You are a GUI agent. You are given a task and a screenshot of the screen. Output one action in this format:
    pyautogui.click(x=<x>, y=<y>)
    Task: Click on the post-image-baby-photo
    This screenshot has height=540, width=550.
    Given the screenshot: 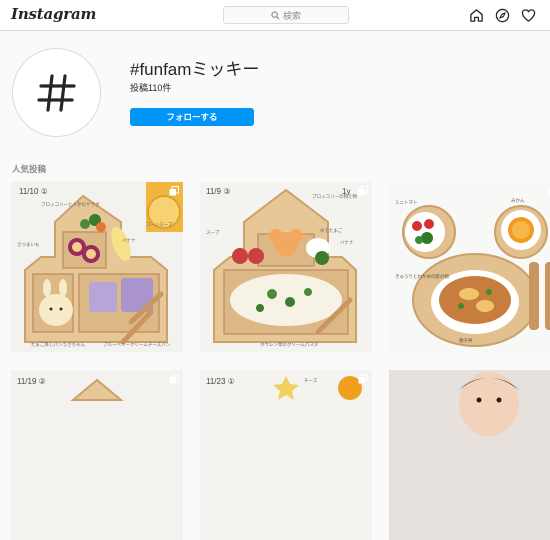 What is the action you would take?
    pyautogui.click(x=469, y=455)
    